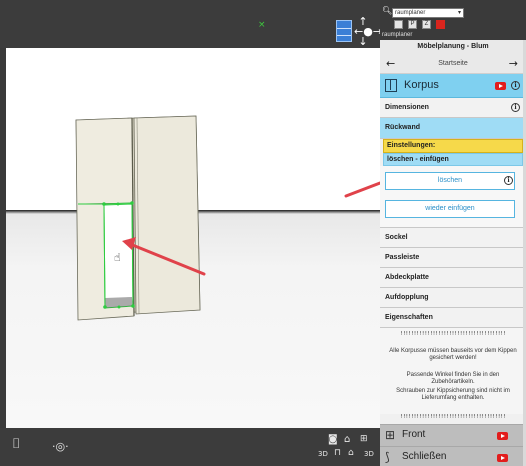 The height and width of the screenshot is (466, 526). Describe the element at coordinates (440, 24) in the screenshot. I see `toolbar-btn-red` at that location.